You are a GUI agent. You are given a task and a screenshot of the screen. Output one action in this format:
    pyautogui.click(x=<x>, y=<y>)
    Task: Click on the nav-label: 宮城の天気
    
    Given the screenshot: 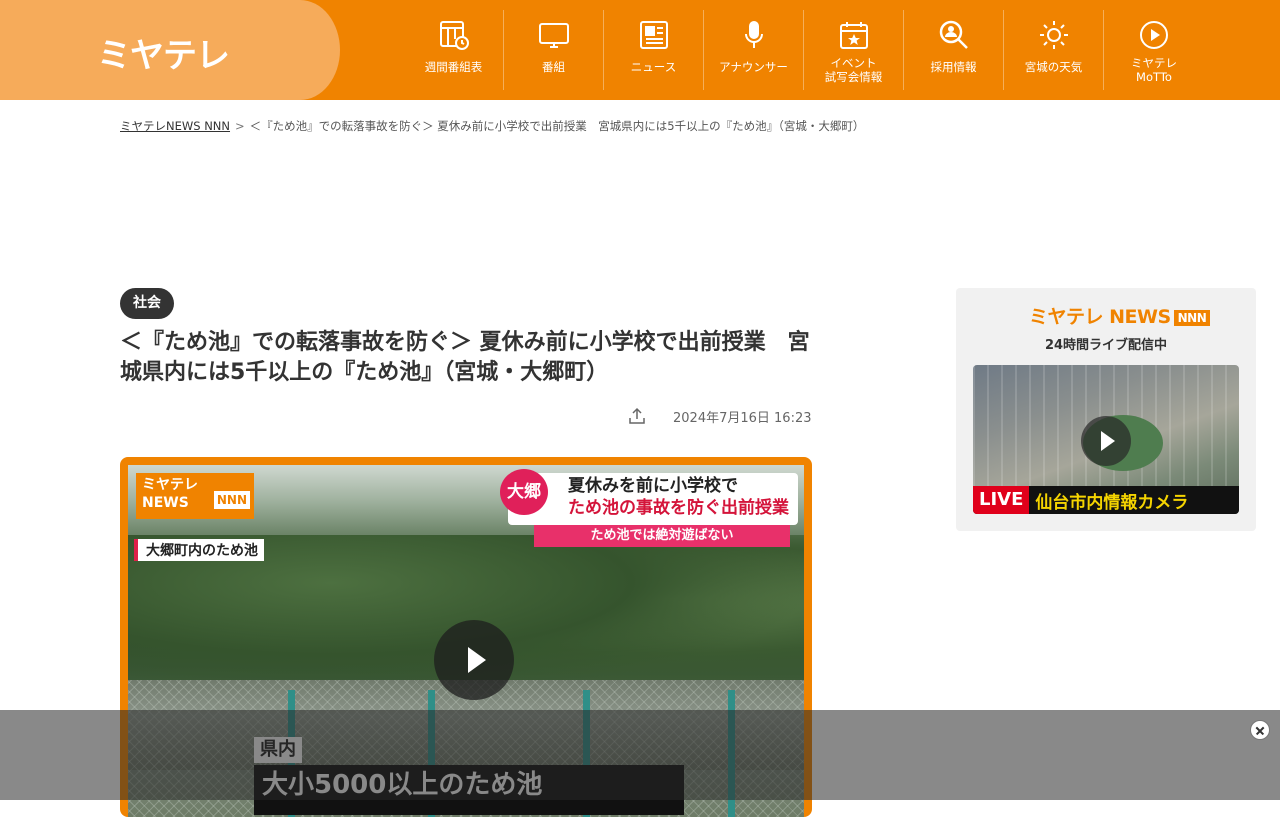 What is the action you would take?
    pyautogui.click(x=1053, y=67)
    